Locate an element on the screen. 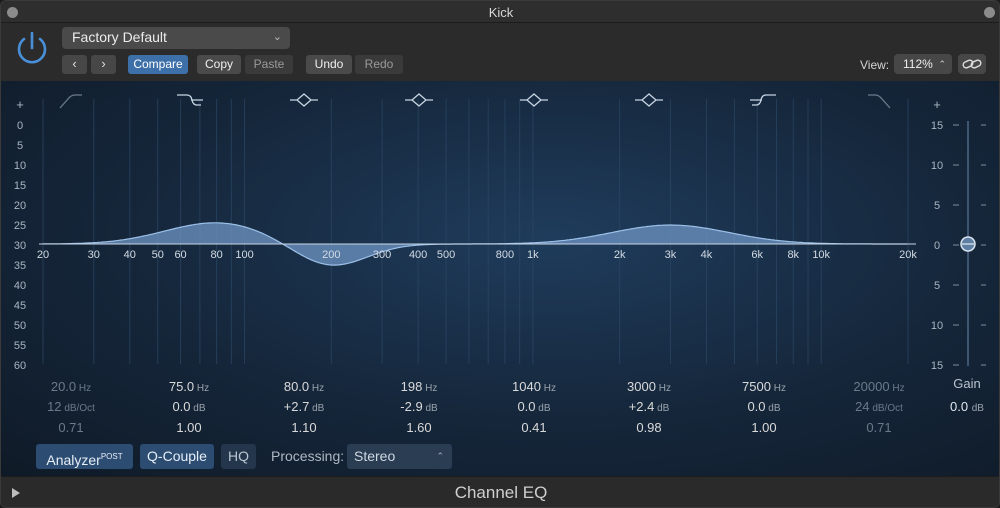  high-shelf-icon is located at coordinates (763, 100).